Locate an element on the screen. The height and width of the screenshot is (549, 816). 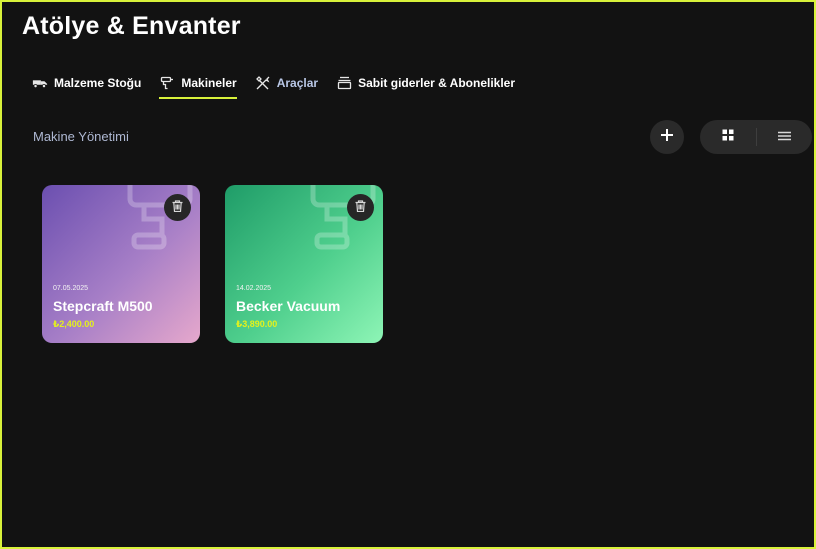
section-title: Makine Yönetimi is located at coordinates (81, 136).